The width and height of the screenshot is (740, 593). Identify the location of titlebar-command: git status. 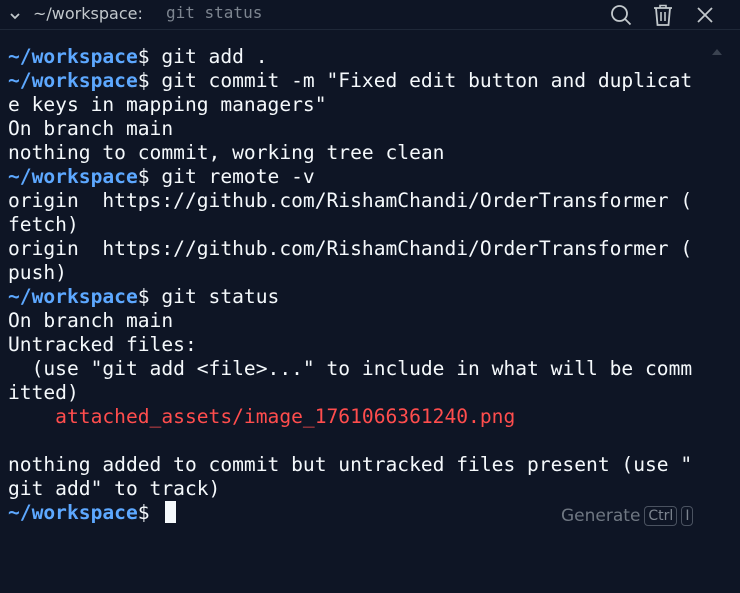
(214, 12).